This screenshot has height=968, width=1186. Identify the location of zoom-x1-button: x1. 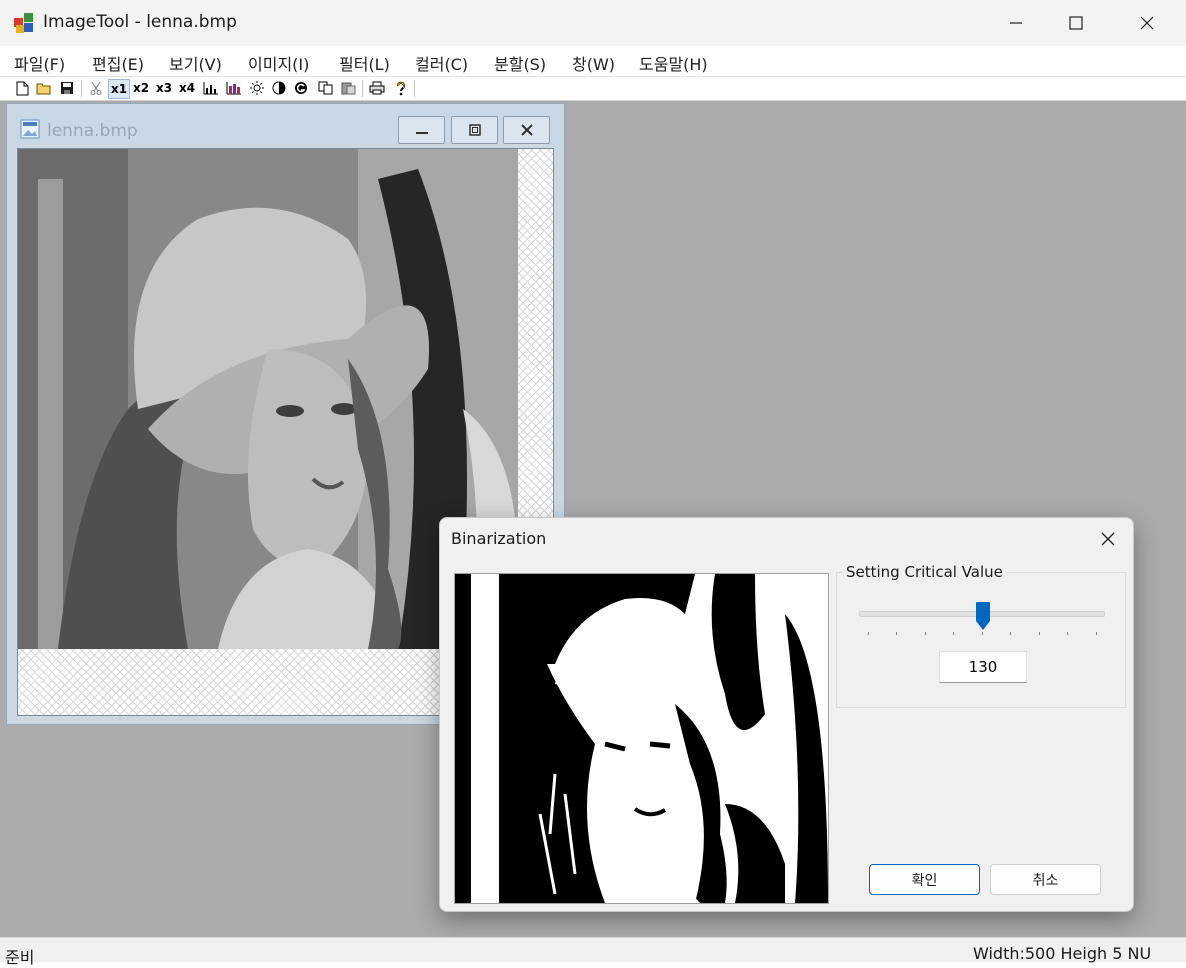
(119, 89).